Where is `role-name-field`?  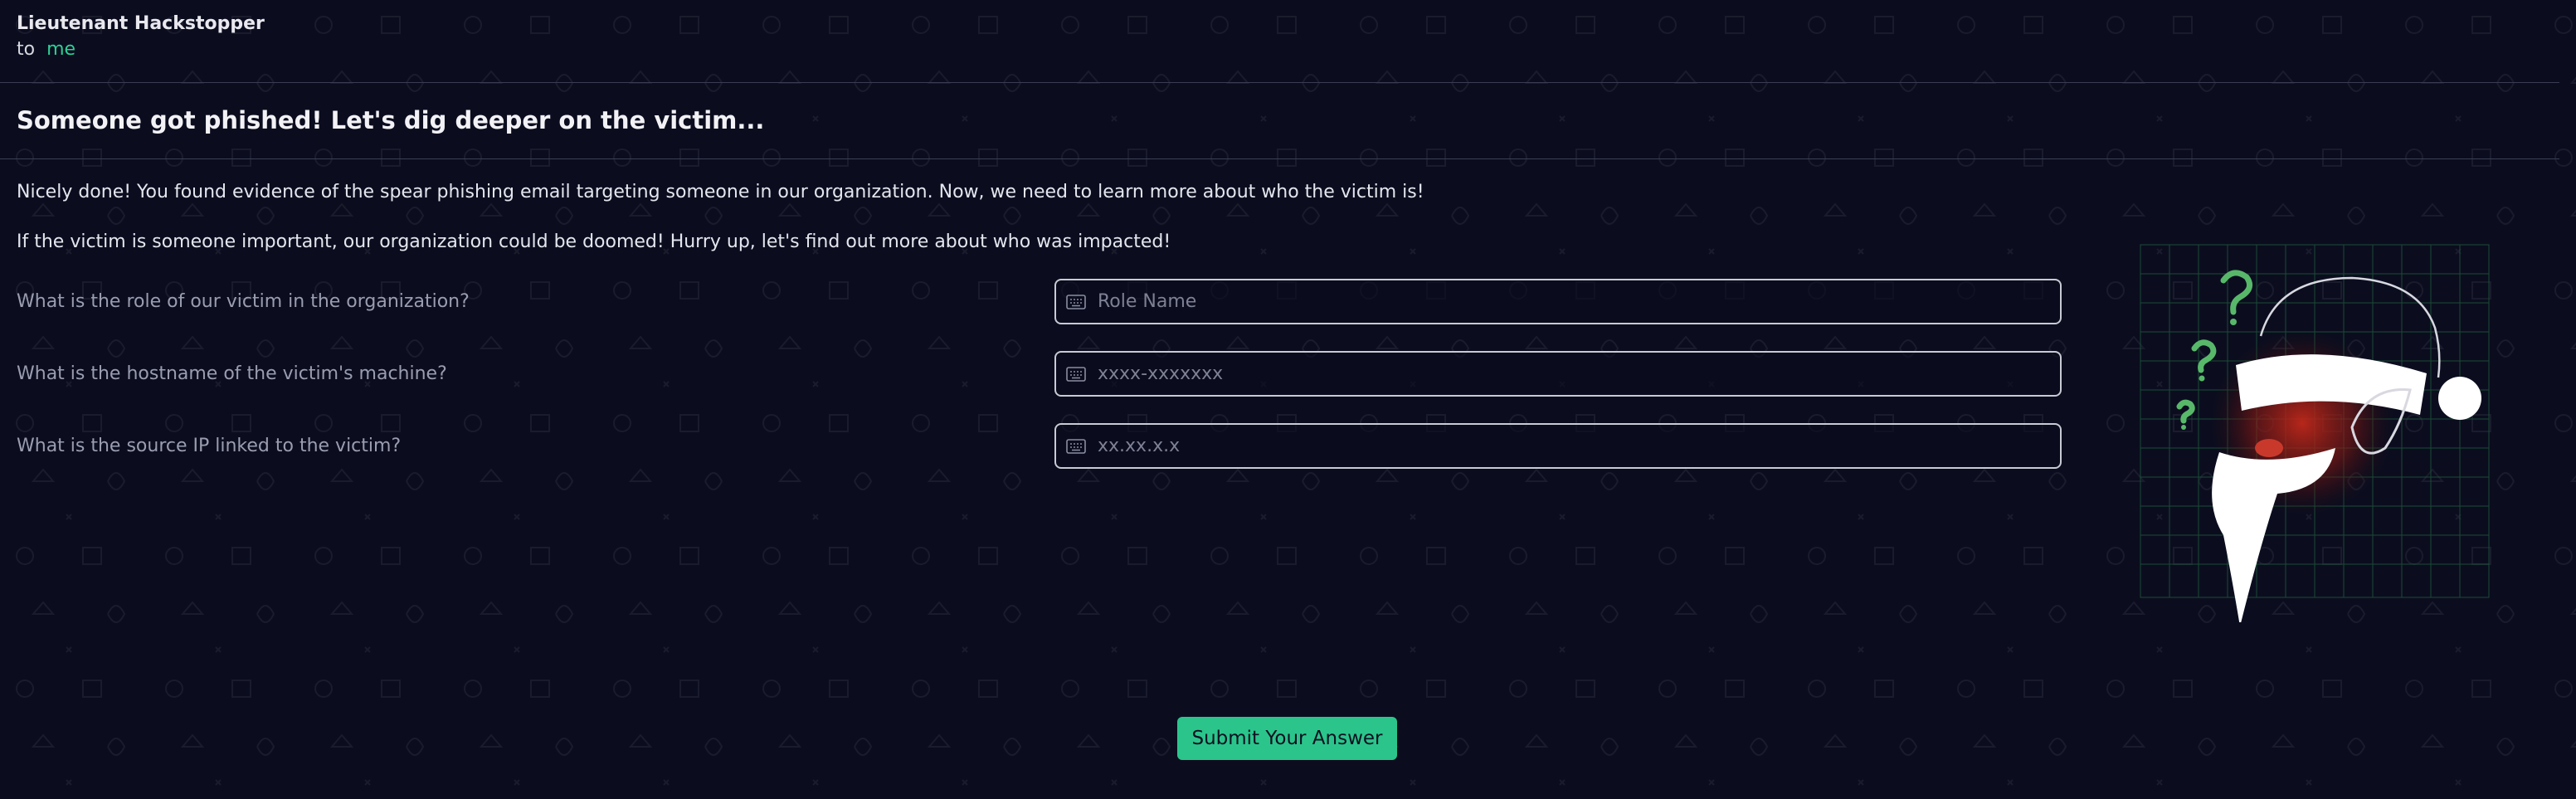 role-name-field is located at coordinates (1558, 301).